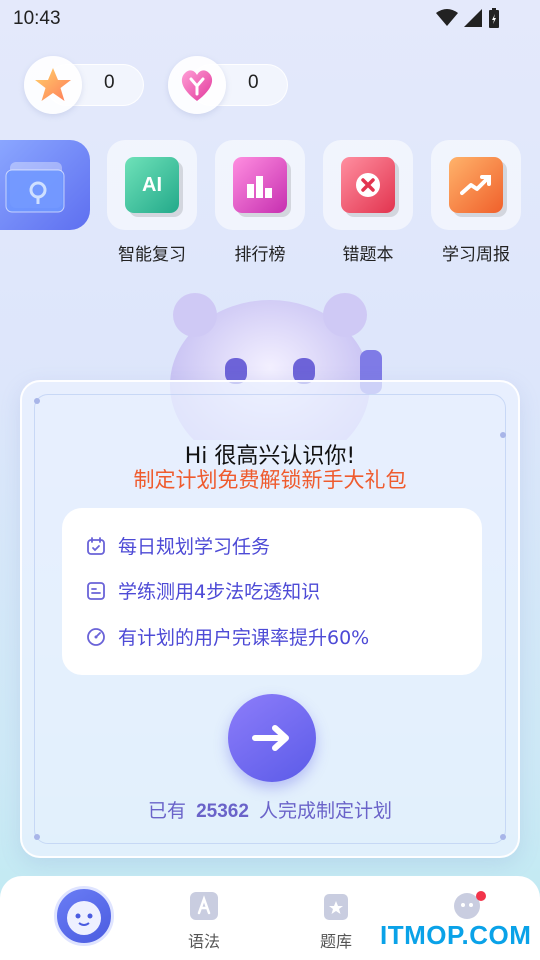  I want to click on benefit-item: 学练测用4步法吃透知识, so click(203, 590).